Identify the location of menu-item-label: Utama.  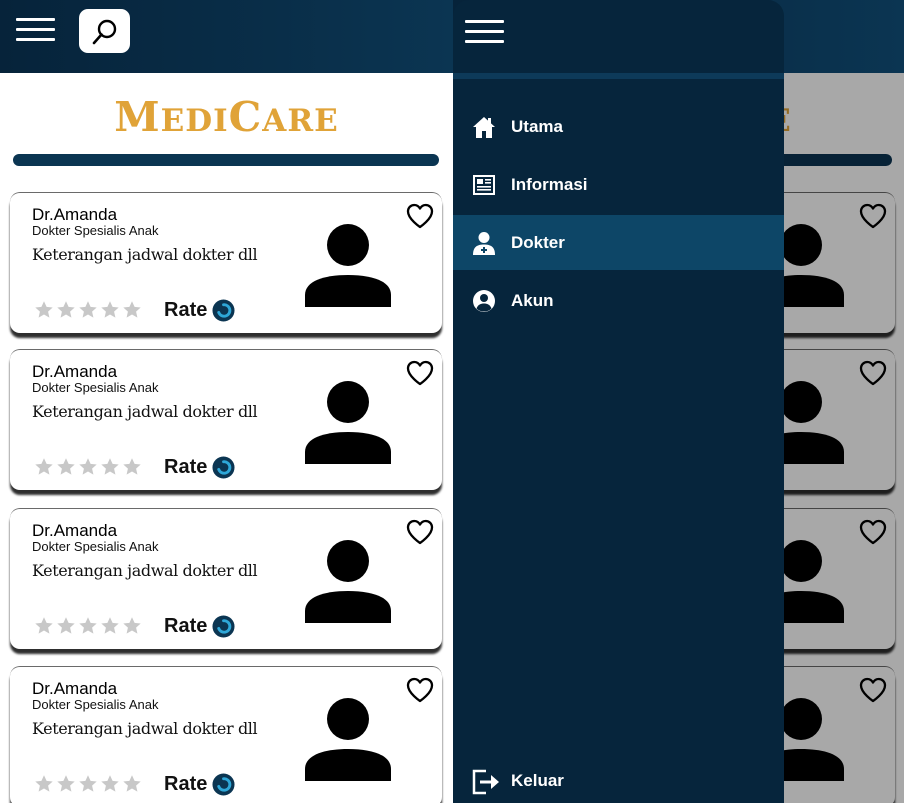
(537, 126).